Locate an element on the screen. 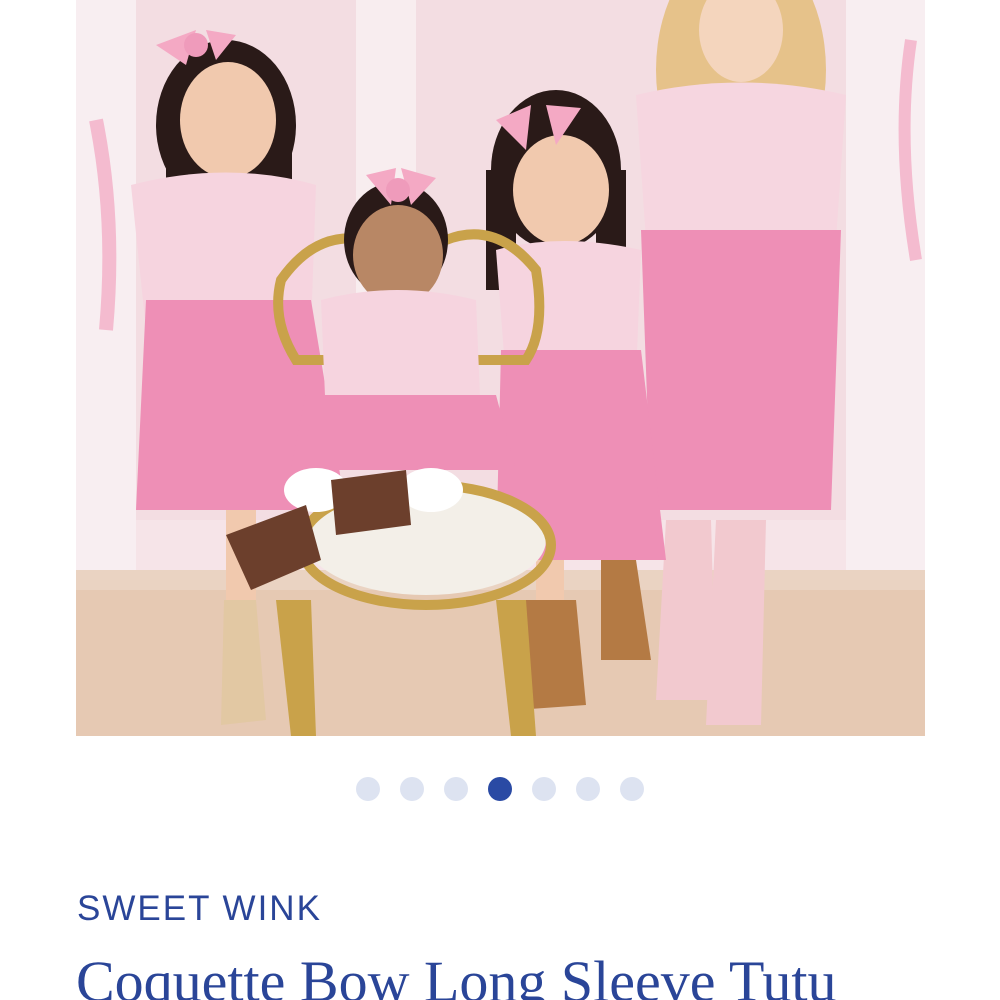 This screenshot has width=1000, height=1000. product-brand: SWEET WINK is located at coordinates (199, 909).